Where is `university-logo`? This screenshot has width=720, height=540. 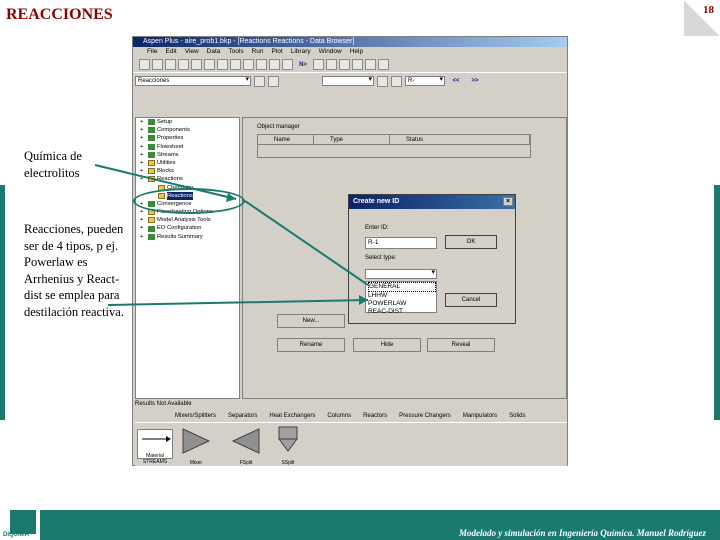 university-logo is located at coordinates (23, 522).